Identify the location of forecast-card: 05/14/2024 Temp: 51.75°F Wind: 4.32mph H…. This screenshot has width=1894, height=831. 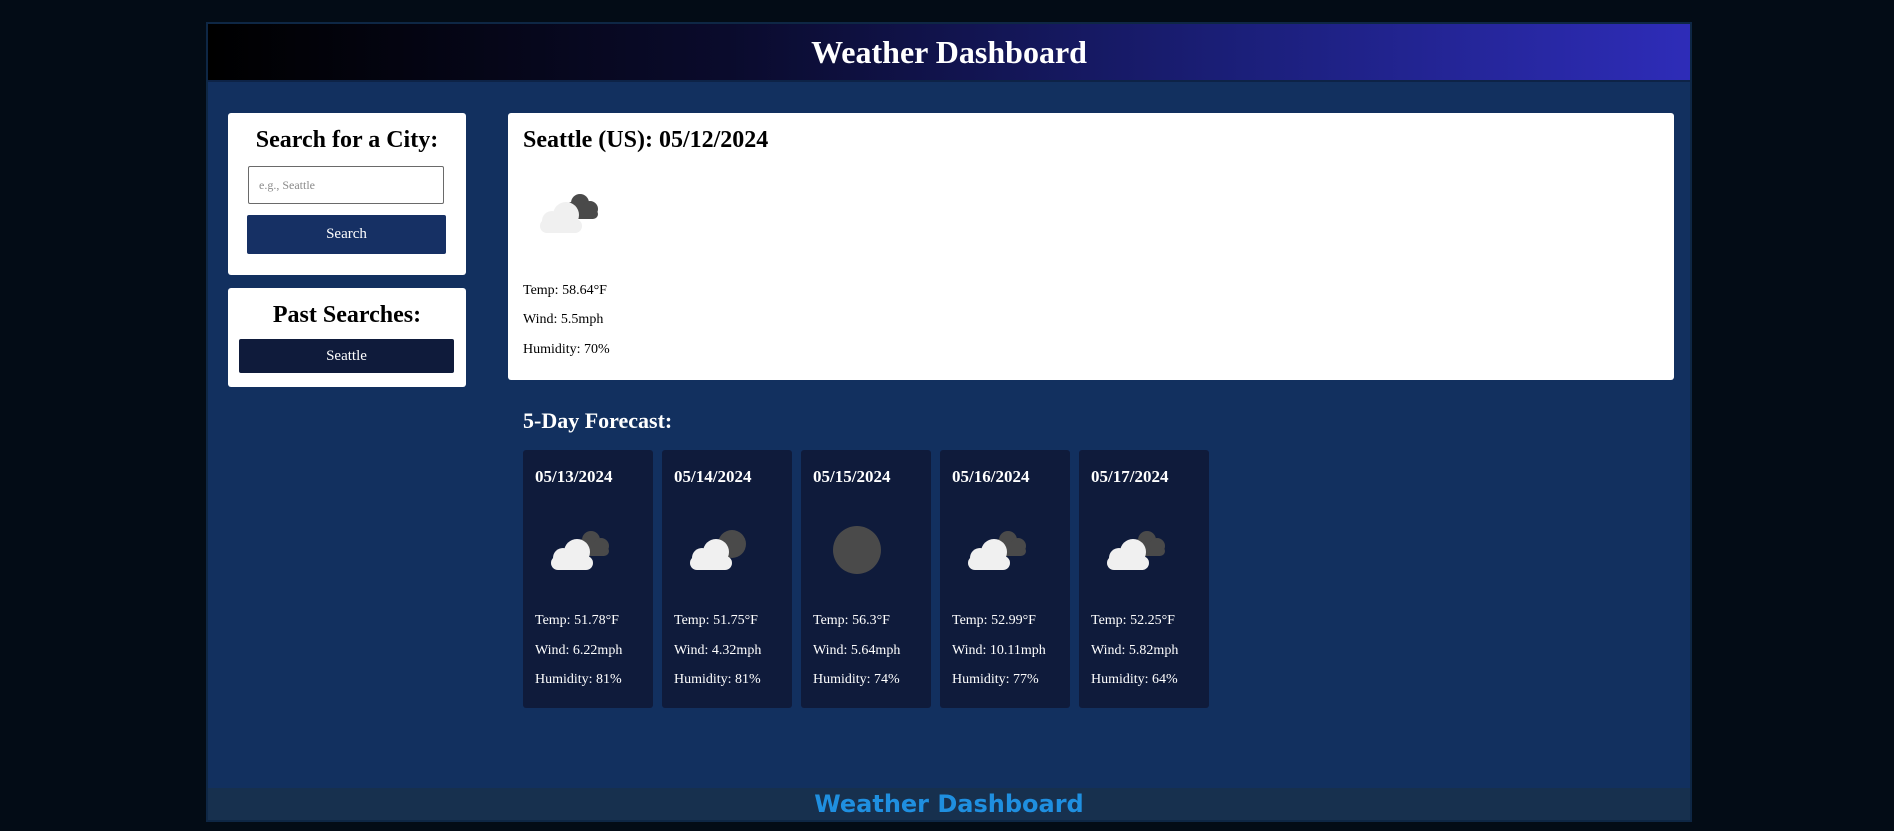
(727, 579).